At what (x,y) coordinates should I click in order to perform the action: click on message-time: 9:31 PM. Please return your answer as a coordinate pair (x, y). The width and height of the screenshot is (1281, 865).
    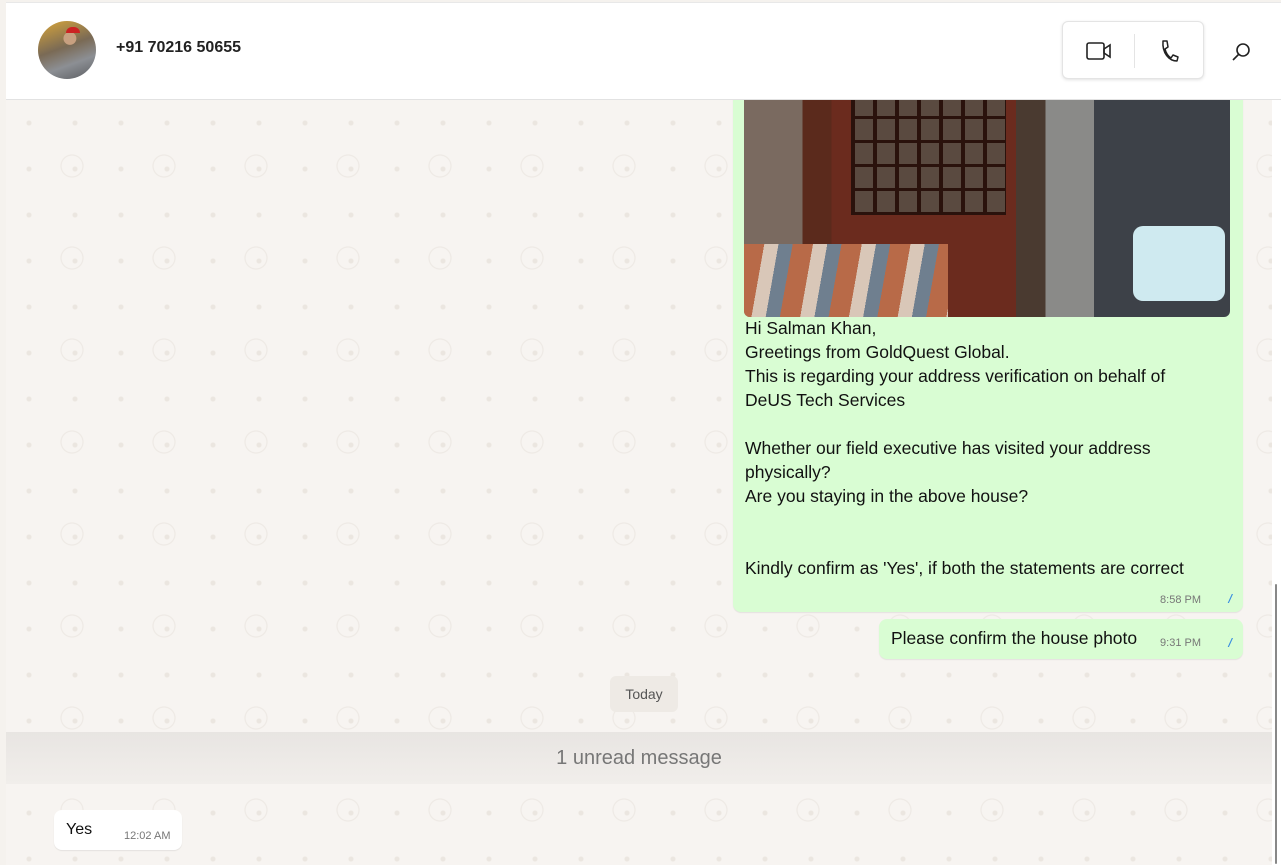
    Looking at the image, I should click on (1180, 643).